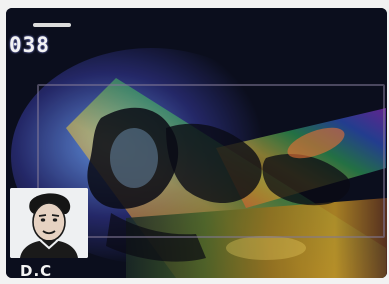 This screenshot has width=389, height=284. I want to click on player-initials: D.C, so click(36, 271).